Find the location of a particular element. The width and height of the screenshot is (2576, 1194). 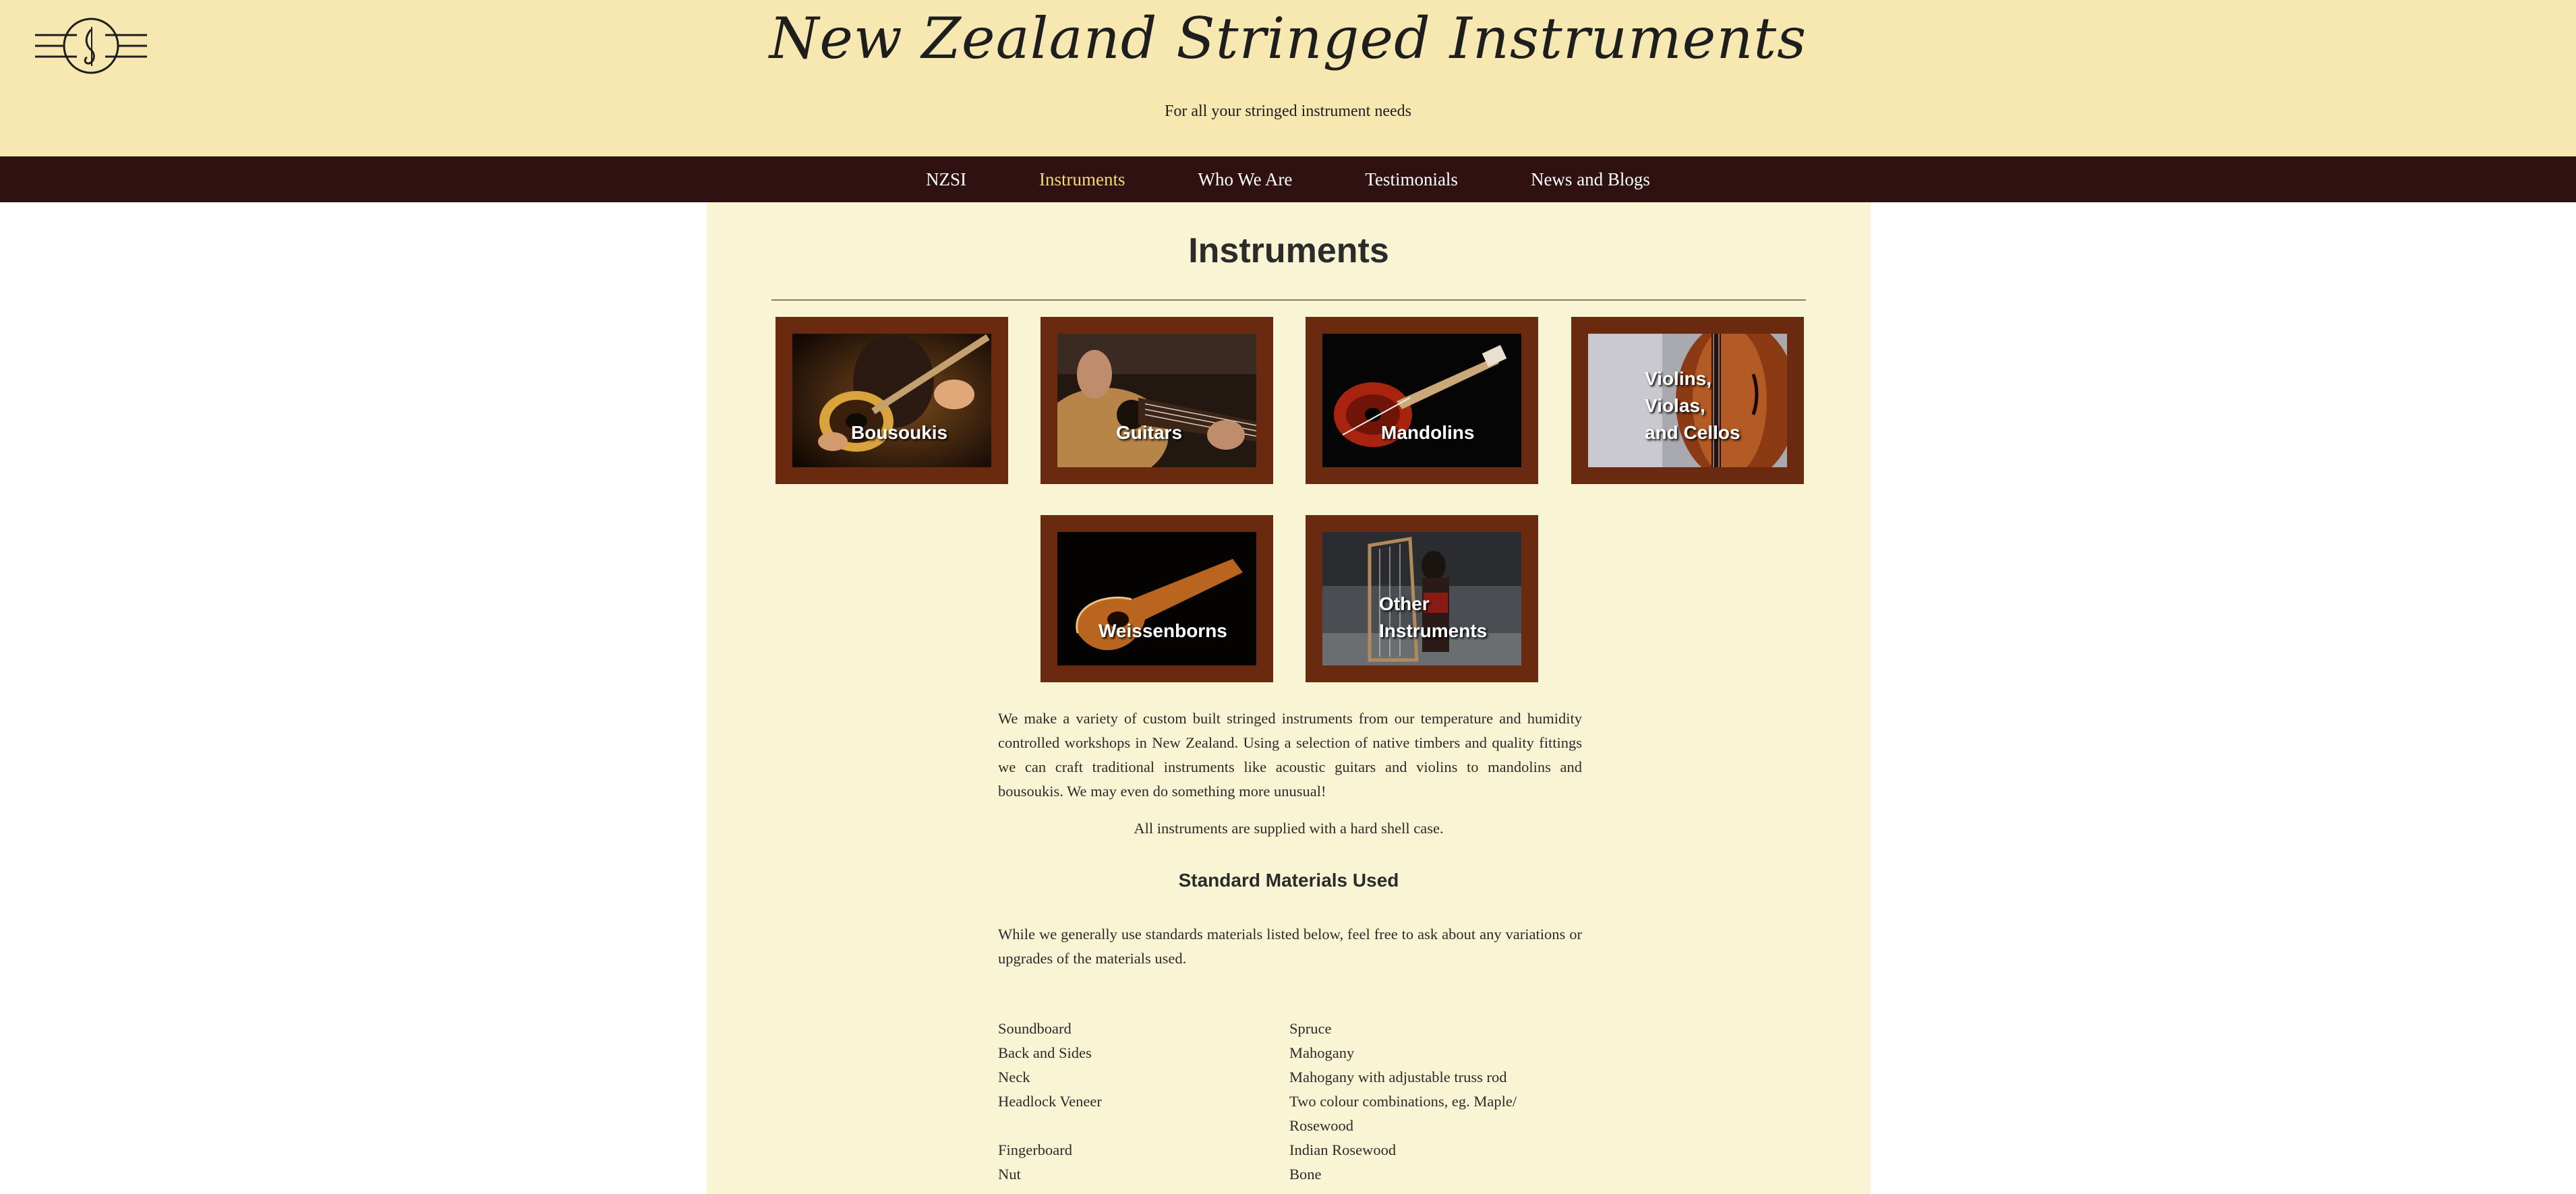

tile-label-line: Violins, is located at coordinates (1679, 378).